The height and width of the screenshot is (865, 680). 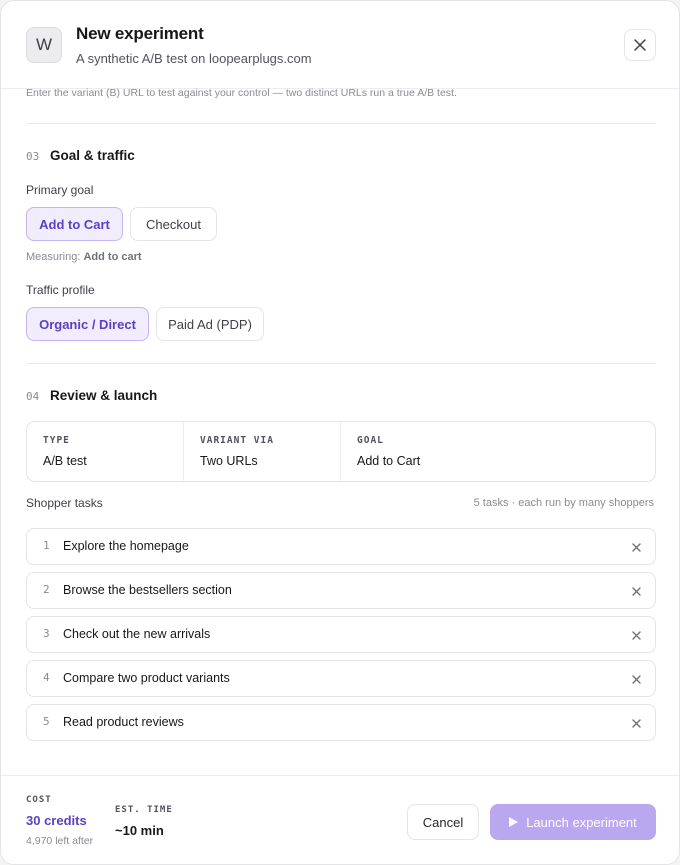 What do you see at coordinates (46, 721) in the screenshot?
I see `task-number: 5` at bounding box center [46, 721].